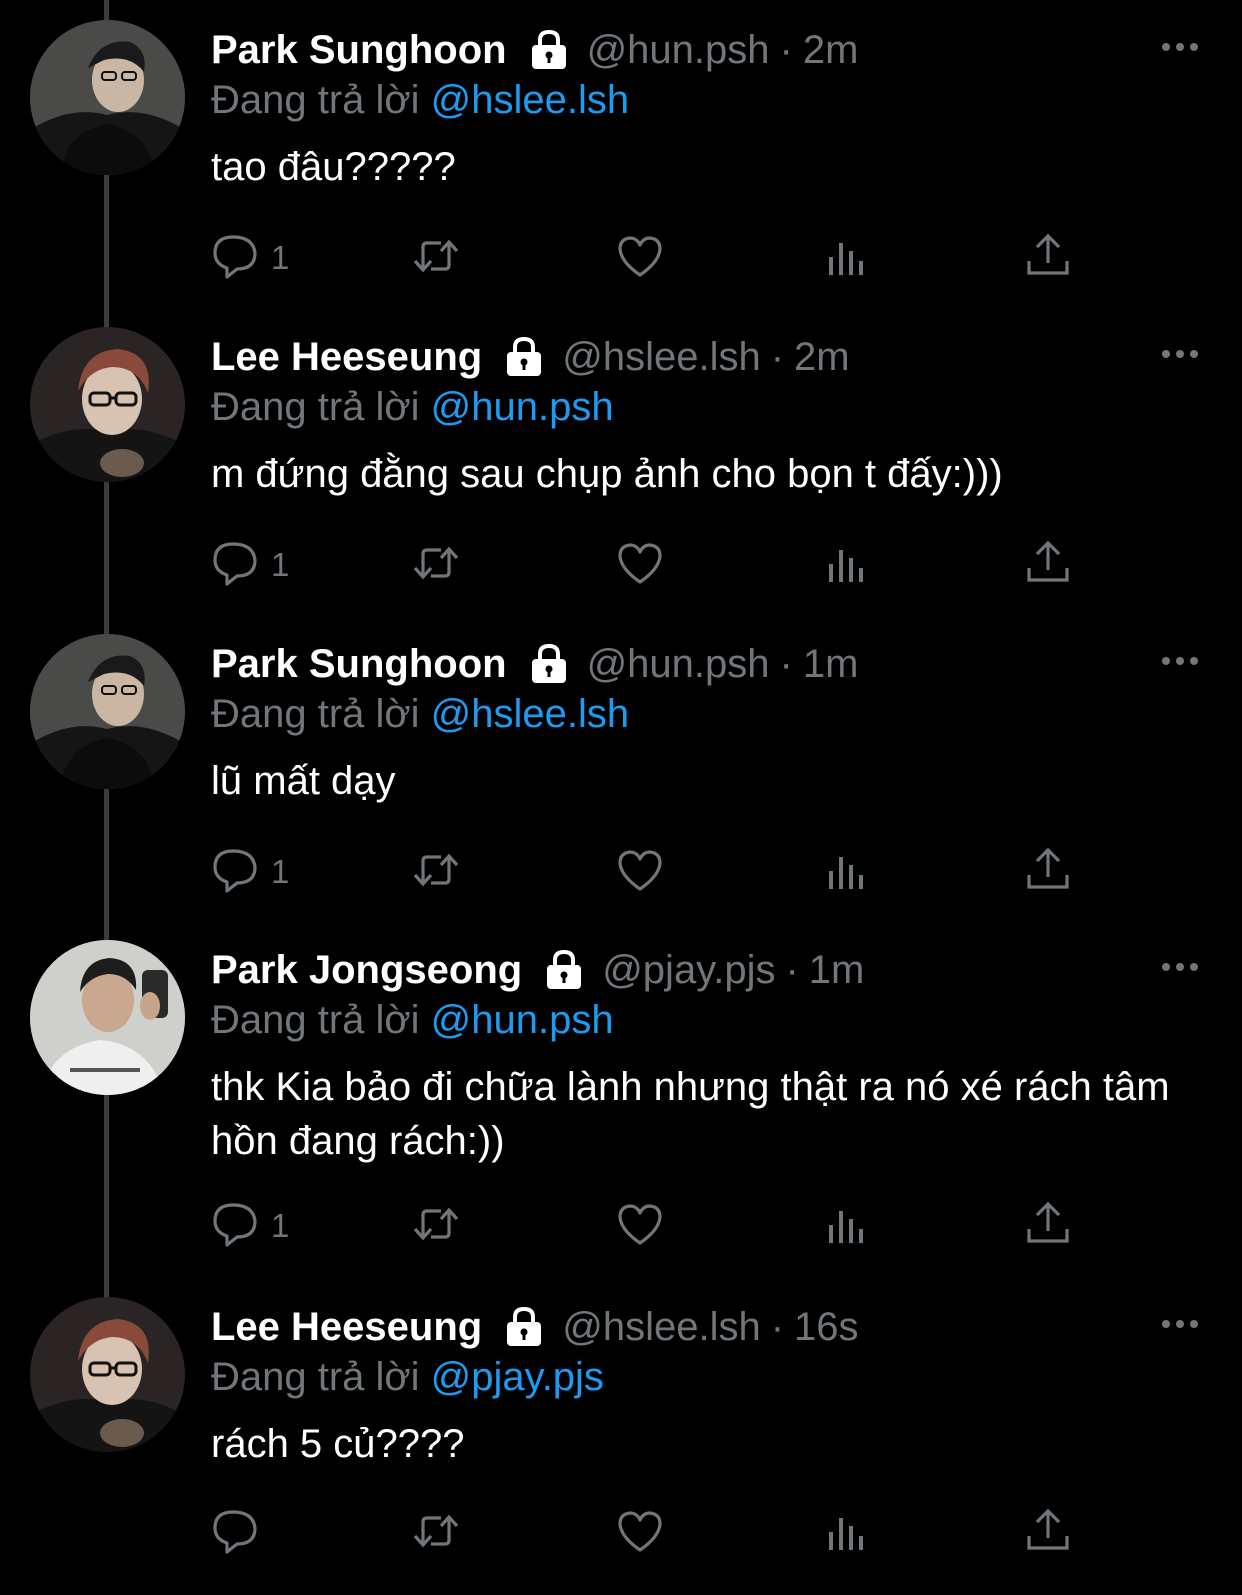 This screenshot has width=1242, height=1595. Describe the element at coordinates (826, 1327) in the screenshot. I see `timestamp: 16s` at that location.